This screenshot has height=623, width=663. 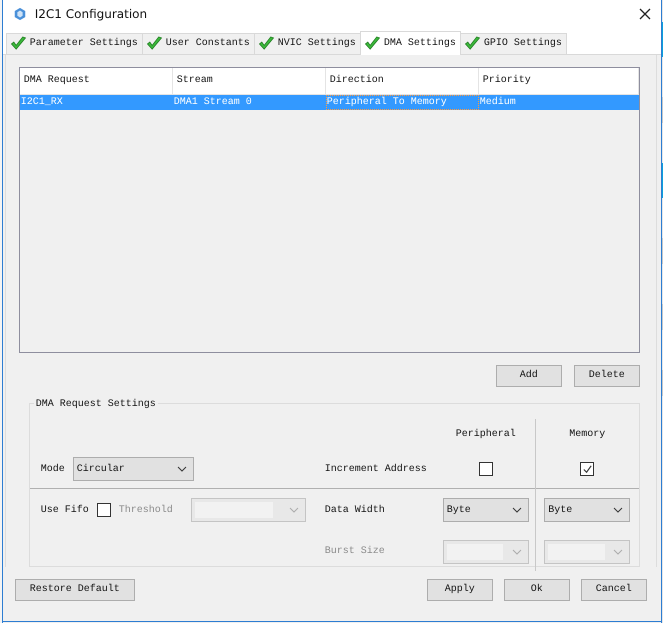 I want to click on increment-address-label: Increment Address, so click(x=376, y=469).